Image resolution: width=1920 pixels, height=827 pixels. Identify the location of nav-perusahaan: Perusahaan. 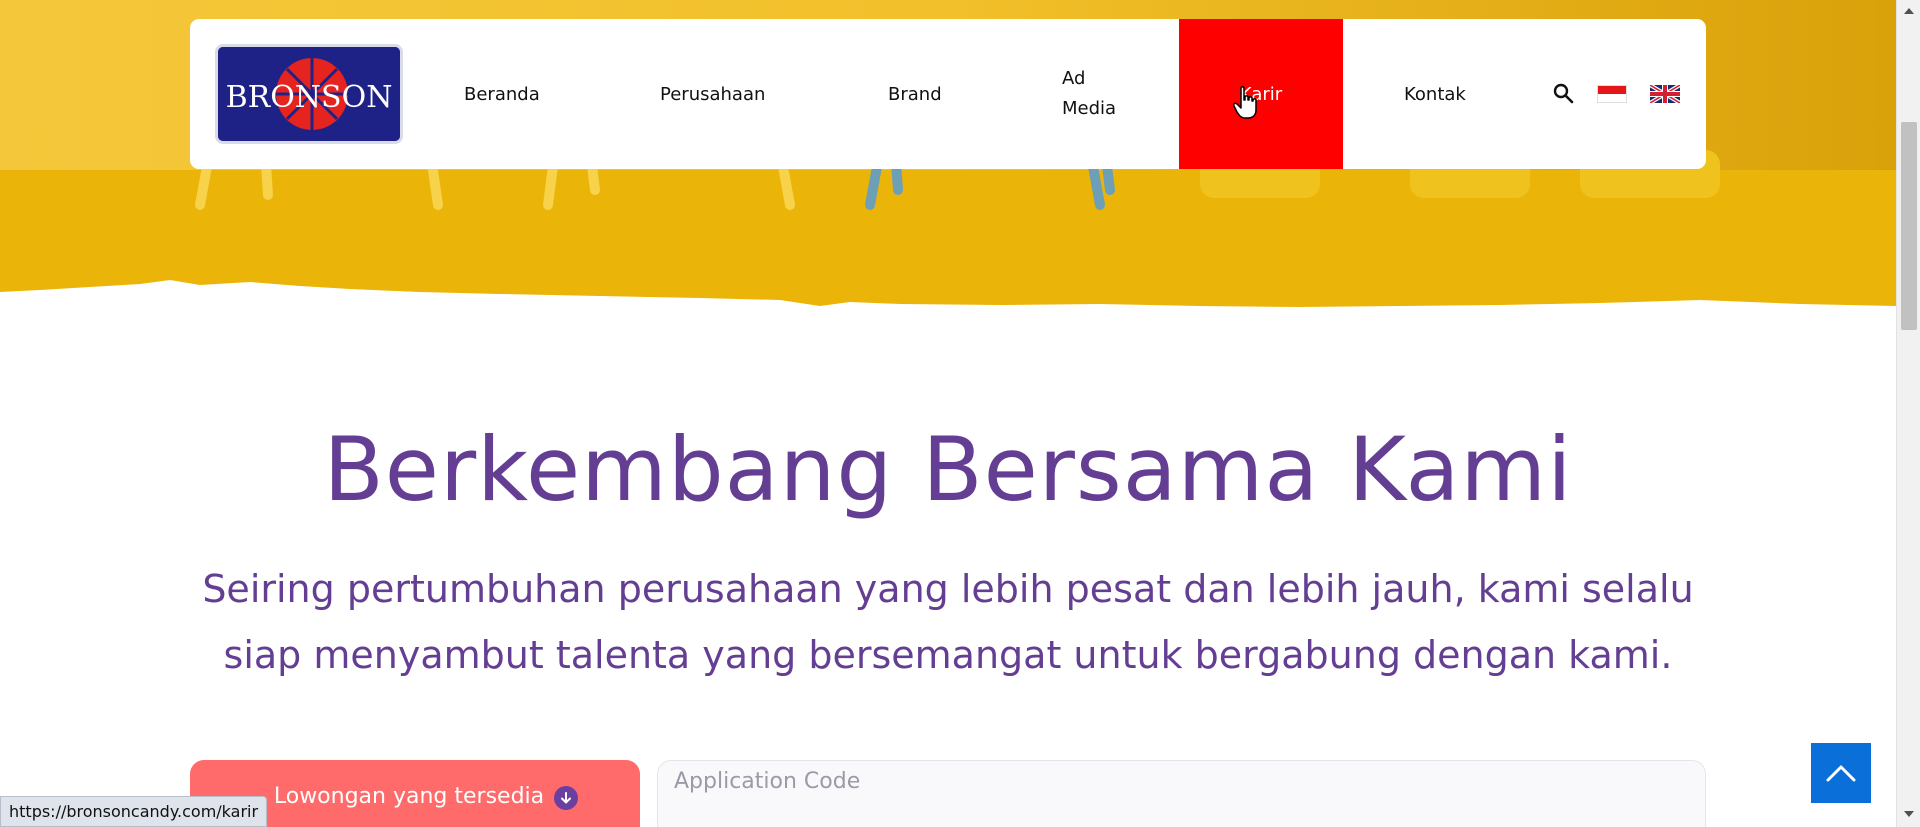
(712, 94).